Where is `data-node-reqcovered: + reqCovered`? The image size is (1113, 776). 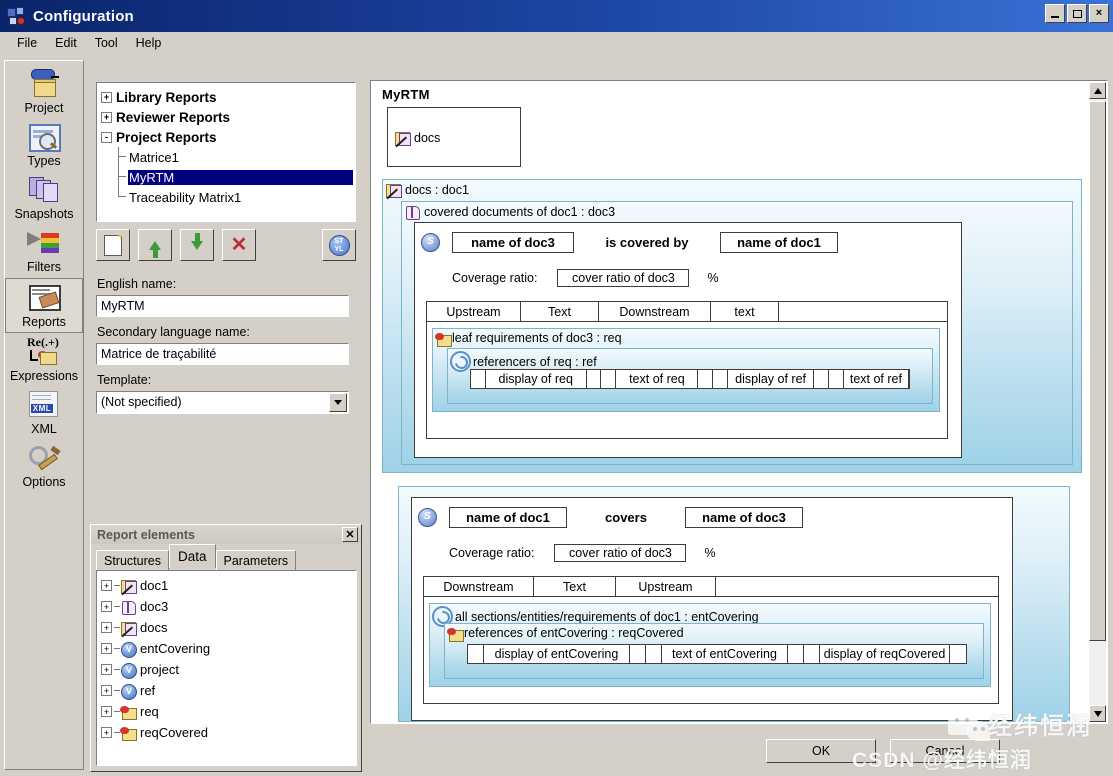
data-node-reqcovered: + reqCovered is located at coordinates (228, 732).